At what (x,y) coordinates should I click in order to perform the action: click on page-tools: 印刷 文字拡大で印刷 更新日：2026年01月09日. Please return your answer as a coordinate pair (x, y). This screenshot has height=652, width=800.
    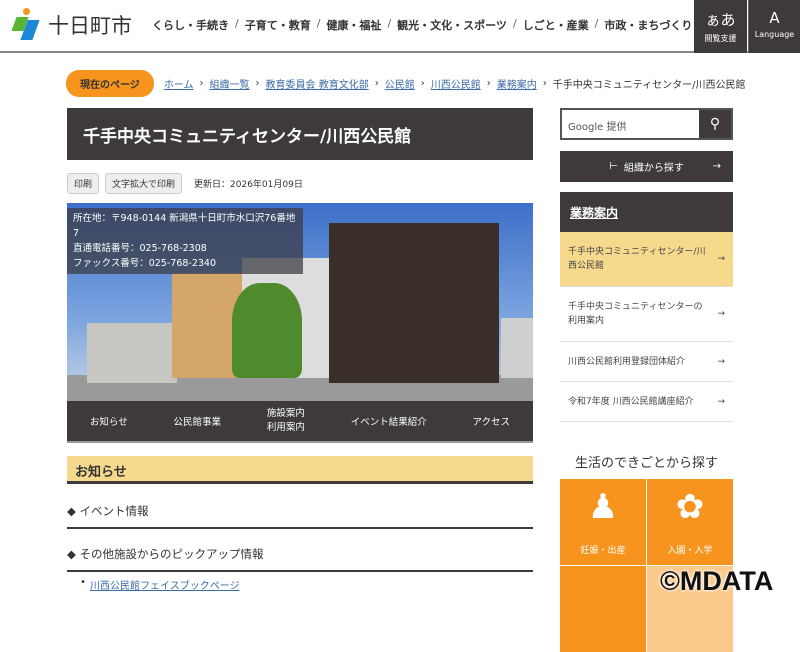
    Looking at the image, I should click on (185, 183).